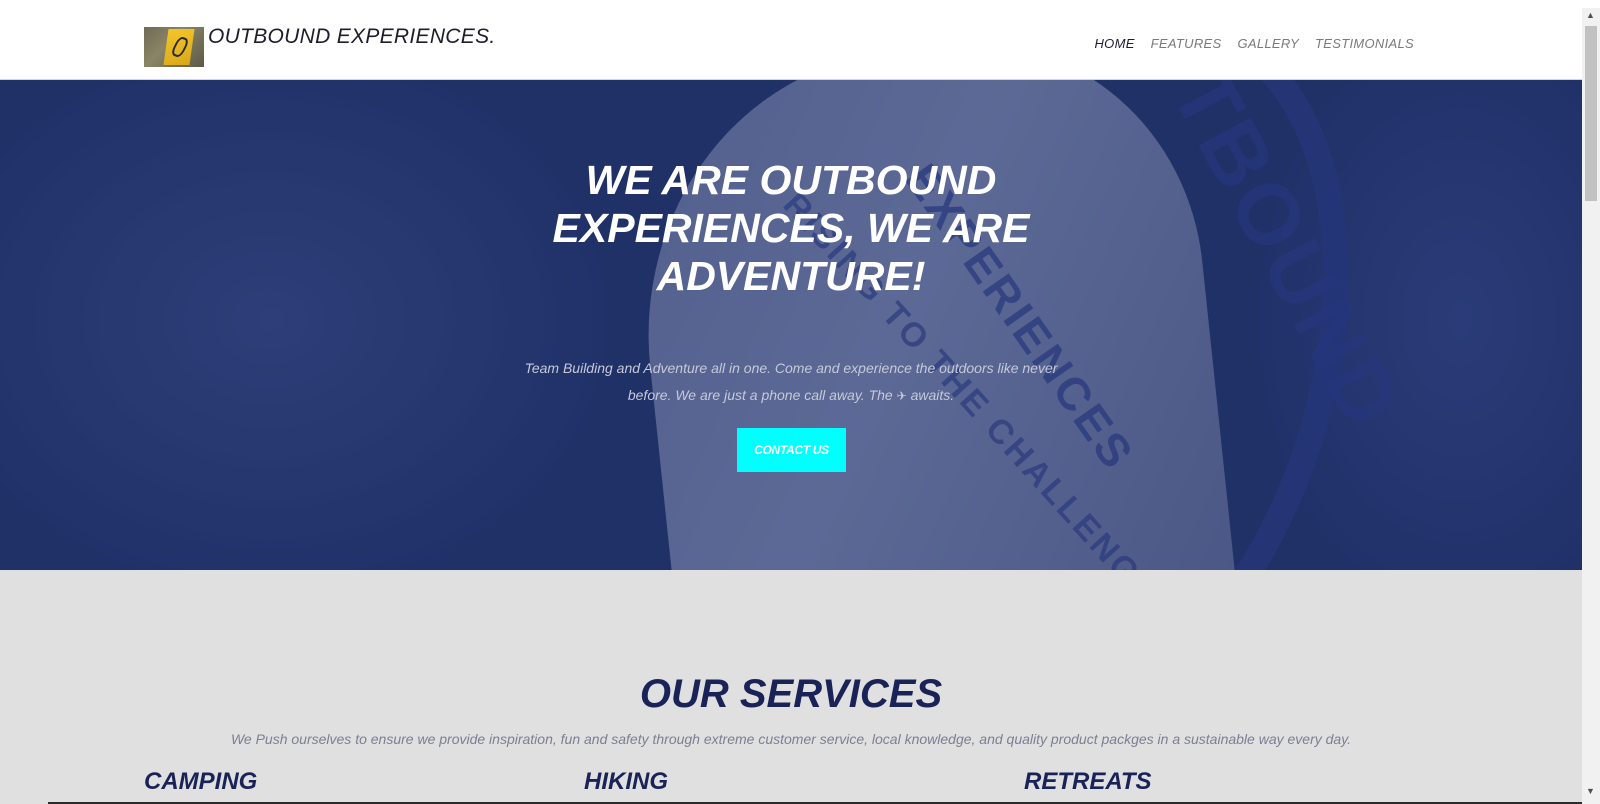 The width and height of the screenshot is (1600, 804). Describe the element at coordinates (179, 47) in the screenshot. I see `flag-logo-icon` at that location.